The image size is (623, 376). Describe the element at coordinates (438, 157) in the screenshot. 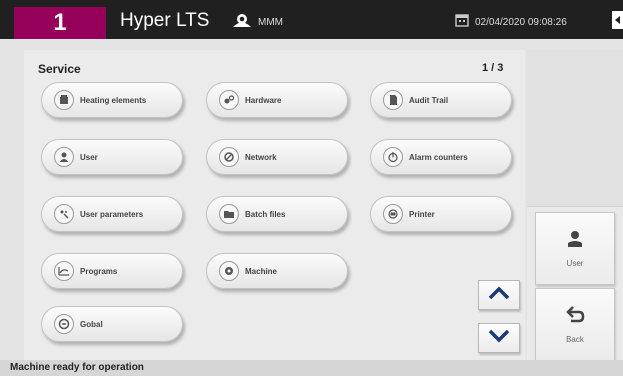

I see `button-label: Alarm counters` at that location.